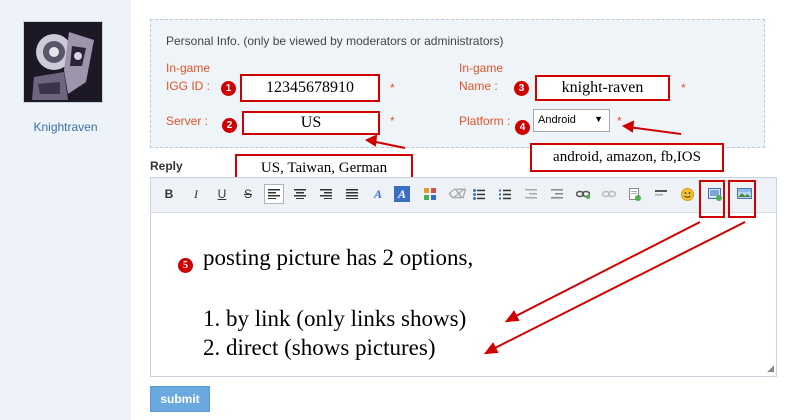  Describe the element at coordinates (222, 194) in the screenshot. I see `underline-button: U` at that location.